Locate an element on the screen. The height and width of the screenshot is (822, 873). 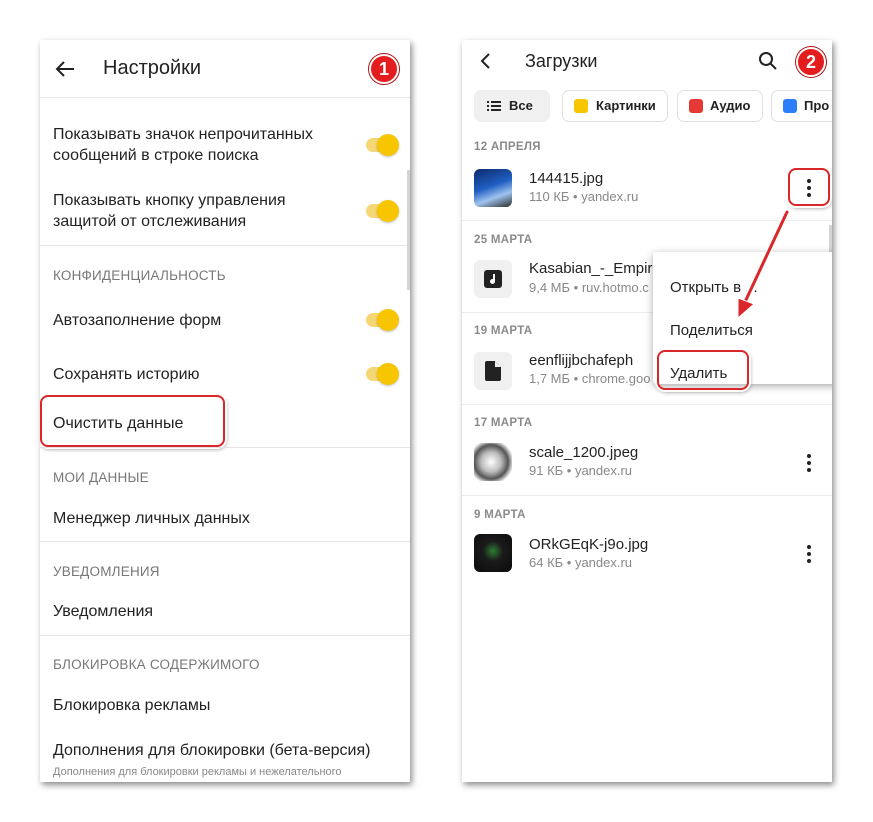
my-data-section-title: МОИ ДАННЫЕ is located at coordinates (101, 477).